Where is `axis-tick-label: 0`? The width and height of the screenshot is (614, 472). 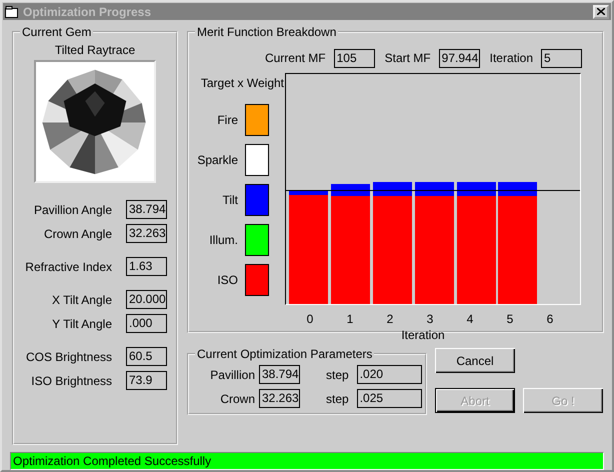
axis-tick-label: 0 is located at coordinates (310, 319).